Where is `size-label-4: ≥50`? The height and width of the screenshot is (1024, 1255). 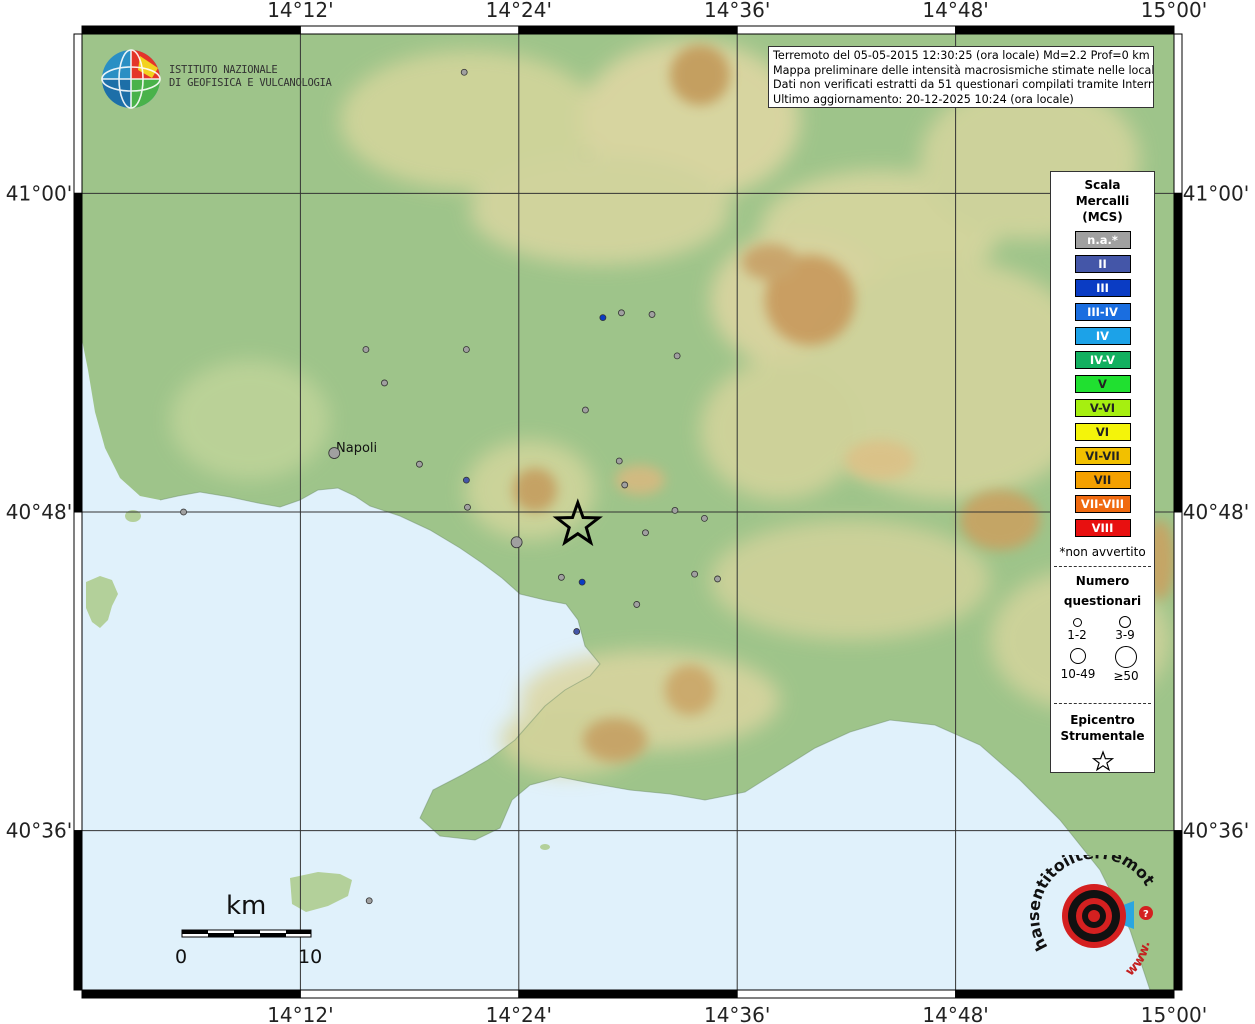
size-label-4: ≥50 is located at coordinates (1126, 676).